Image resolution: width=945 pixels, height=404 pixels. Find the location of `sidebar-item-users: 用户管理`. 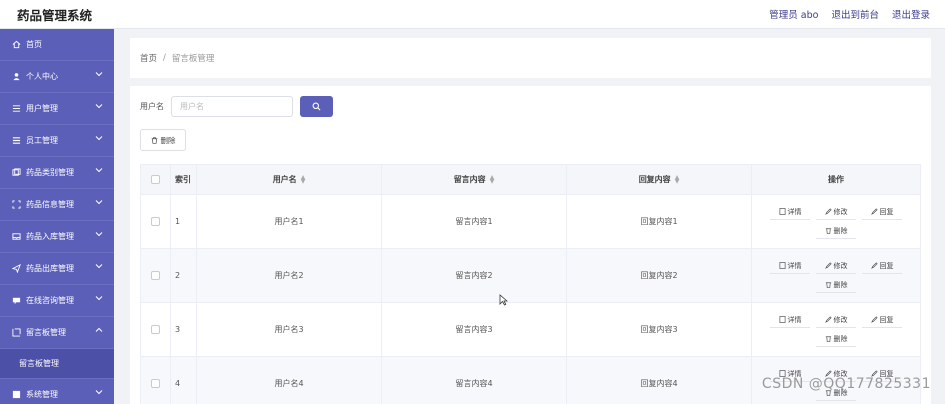

sidebar-item-users: 用户管理 is located at coordinates (57, 109).